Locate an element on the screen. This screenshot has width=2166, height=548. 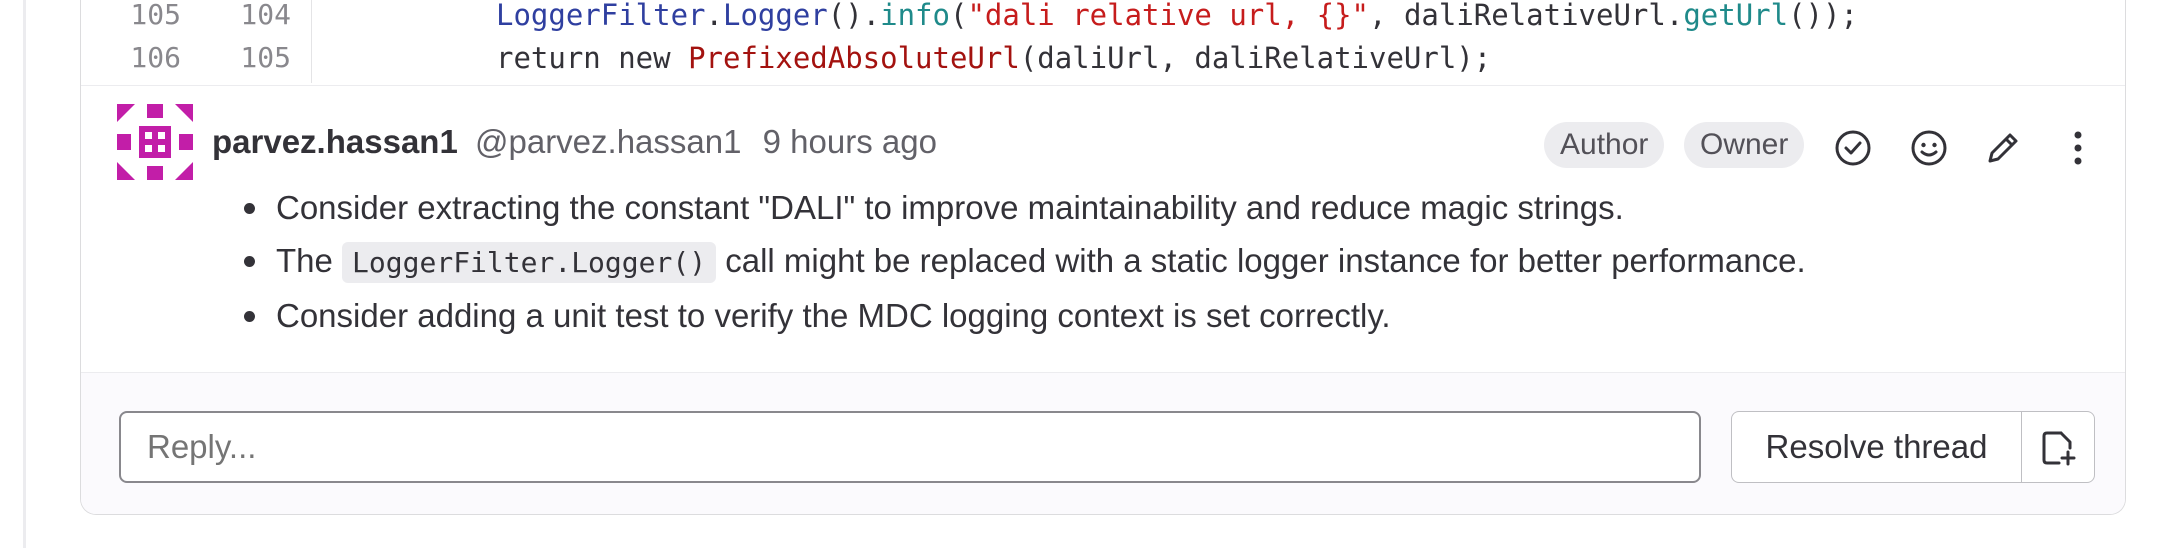
code-token: ( is located at coordinates (958, 16).